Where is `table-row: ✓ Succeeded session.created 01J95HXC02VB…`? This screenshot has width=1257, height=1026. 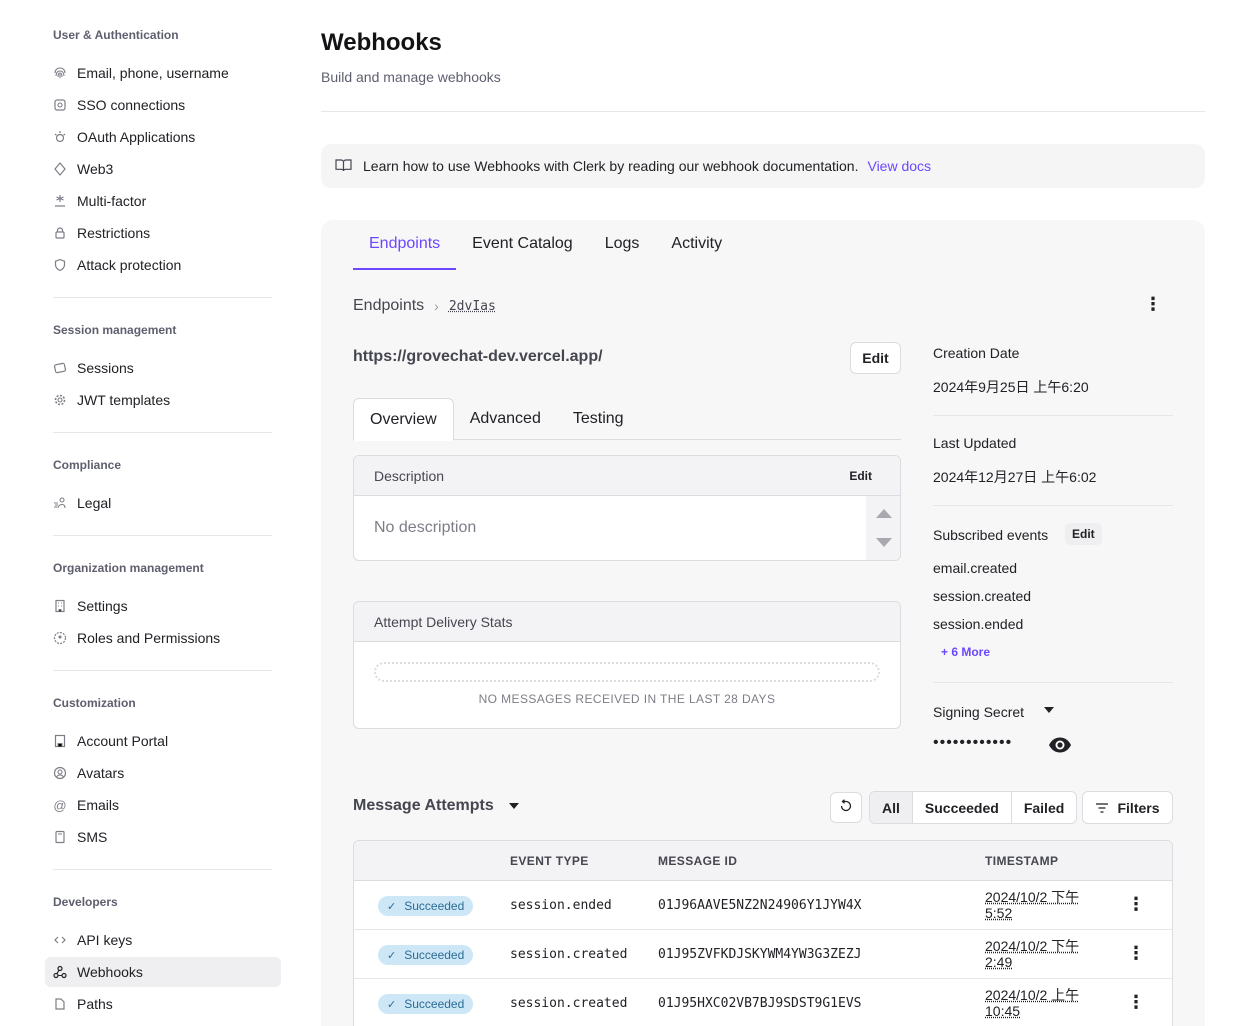 table-row: ✓ Succeeded session.created 01J95HXC02VB… is located at coordinates (763, 1002).